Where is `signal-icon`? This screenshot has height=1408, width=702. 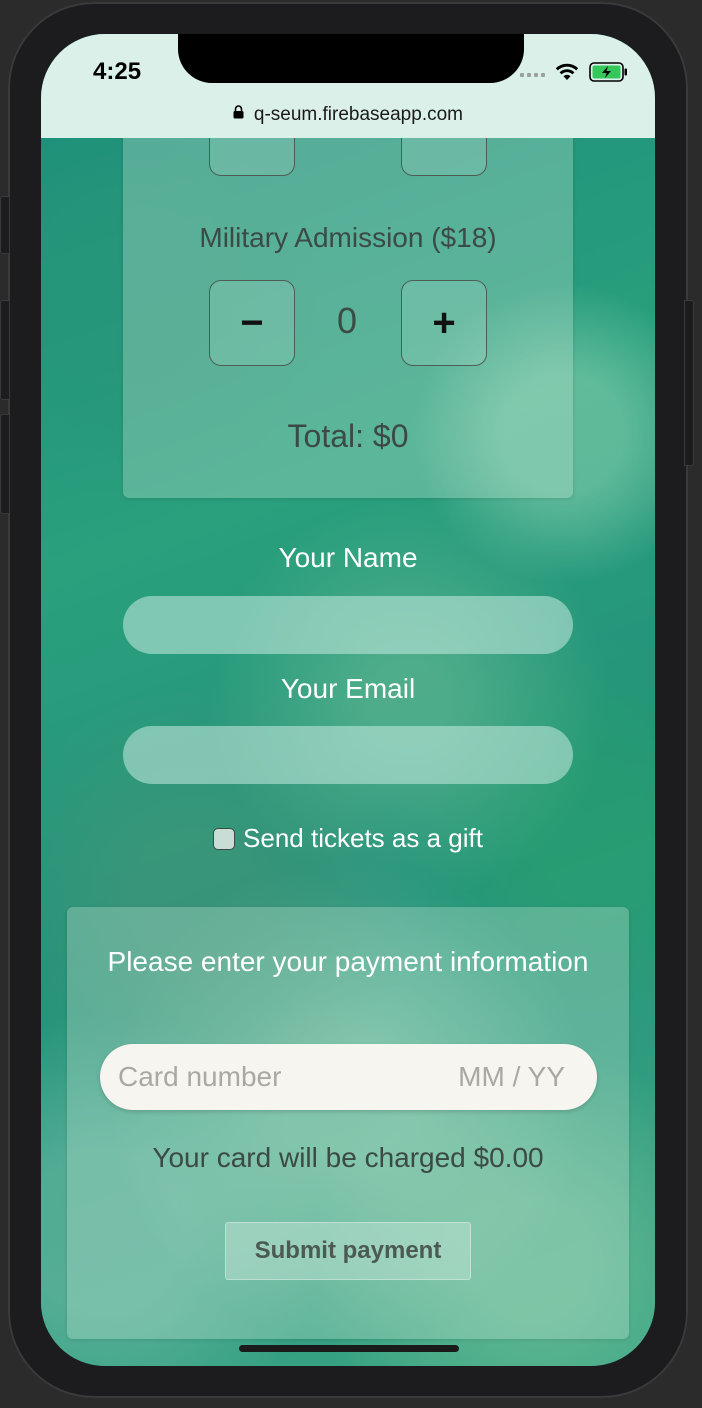 signal-icon is located at coordinates (532, 74).